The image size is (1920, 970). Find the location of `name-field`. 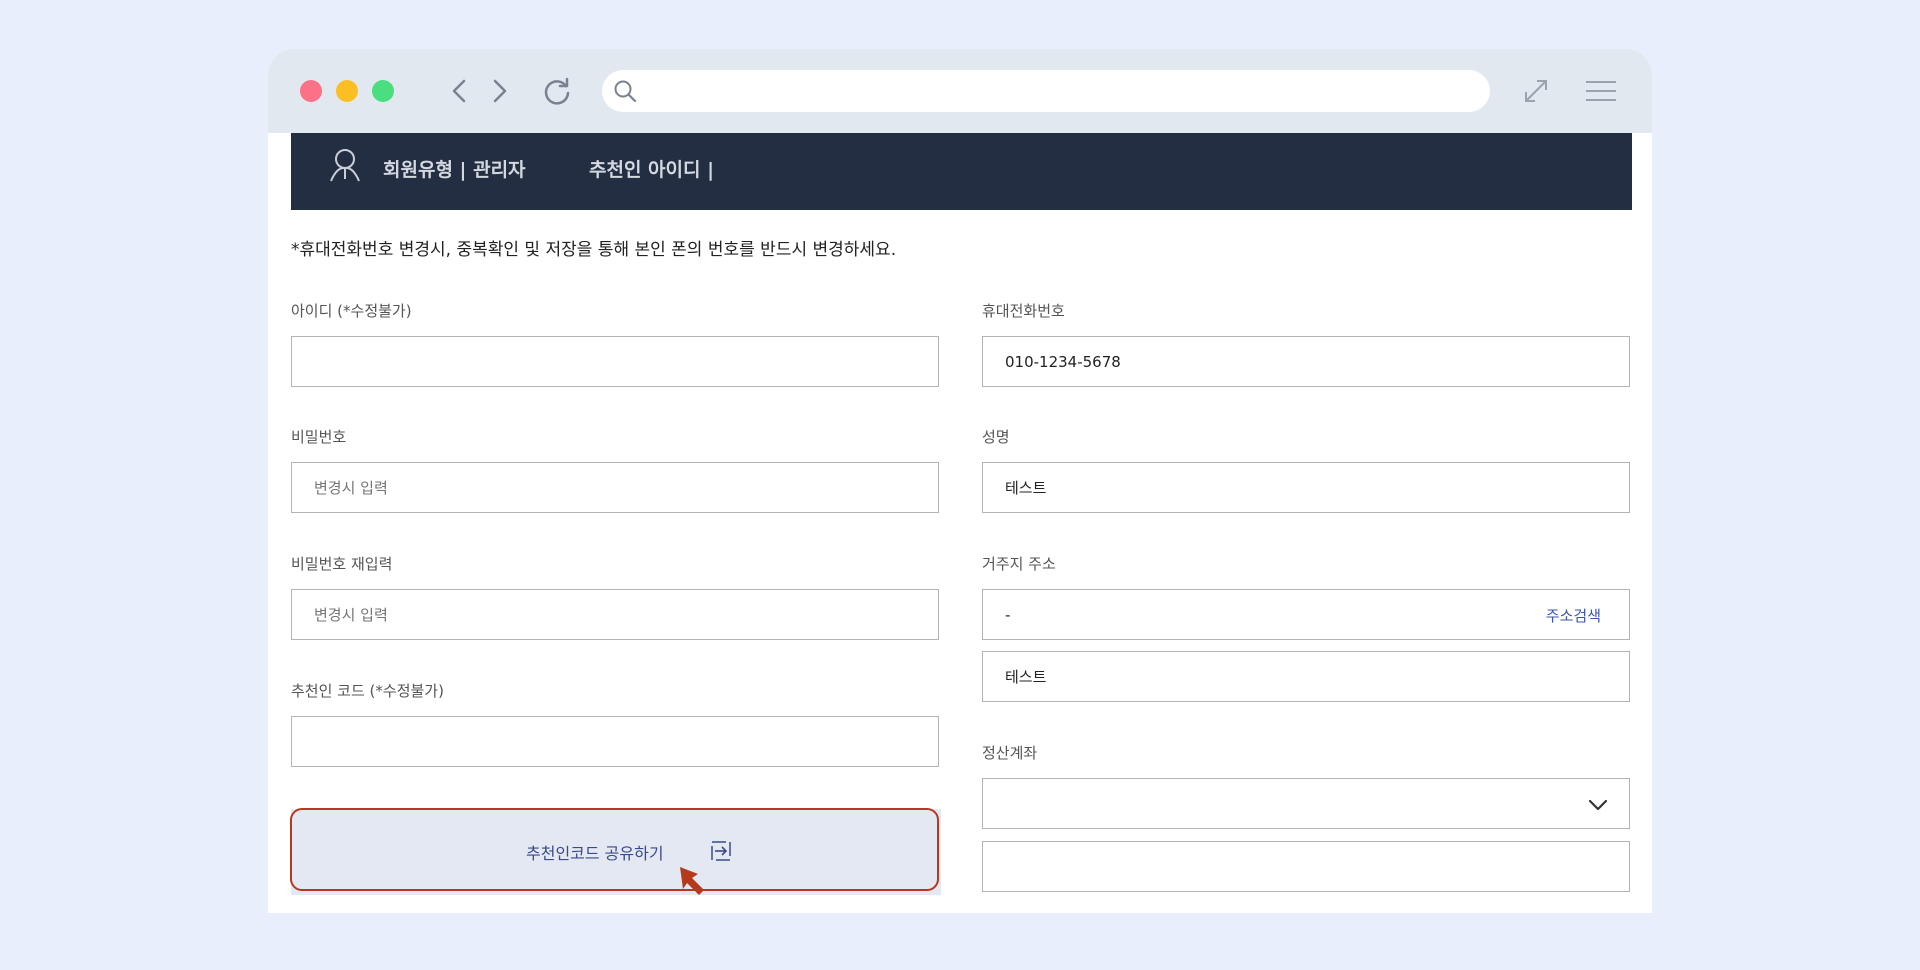

name-field is located at coordinates (1306, 487).